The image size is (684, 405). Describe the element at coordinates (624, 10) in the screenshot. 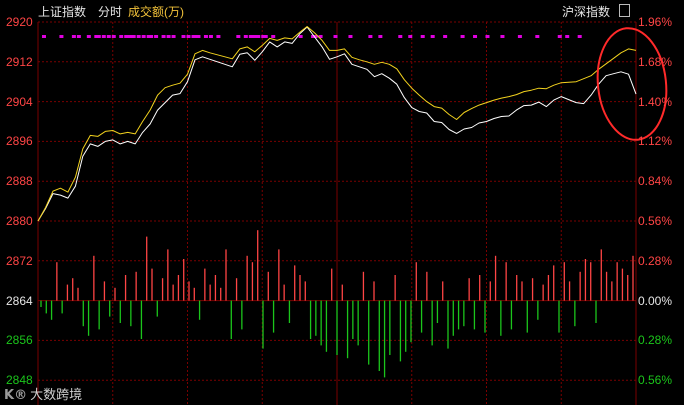

I see `compare-toggle-checkbox` at that location.